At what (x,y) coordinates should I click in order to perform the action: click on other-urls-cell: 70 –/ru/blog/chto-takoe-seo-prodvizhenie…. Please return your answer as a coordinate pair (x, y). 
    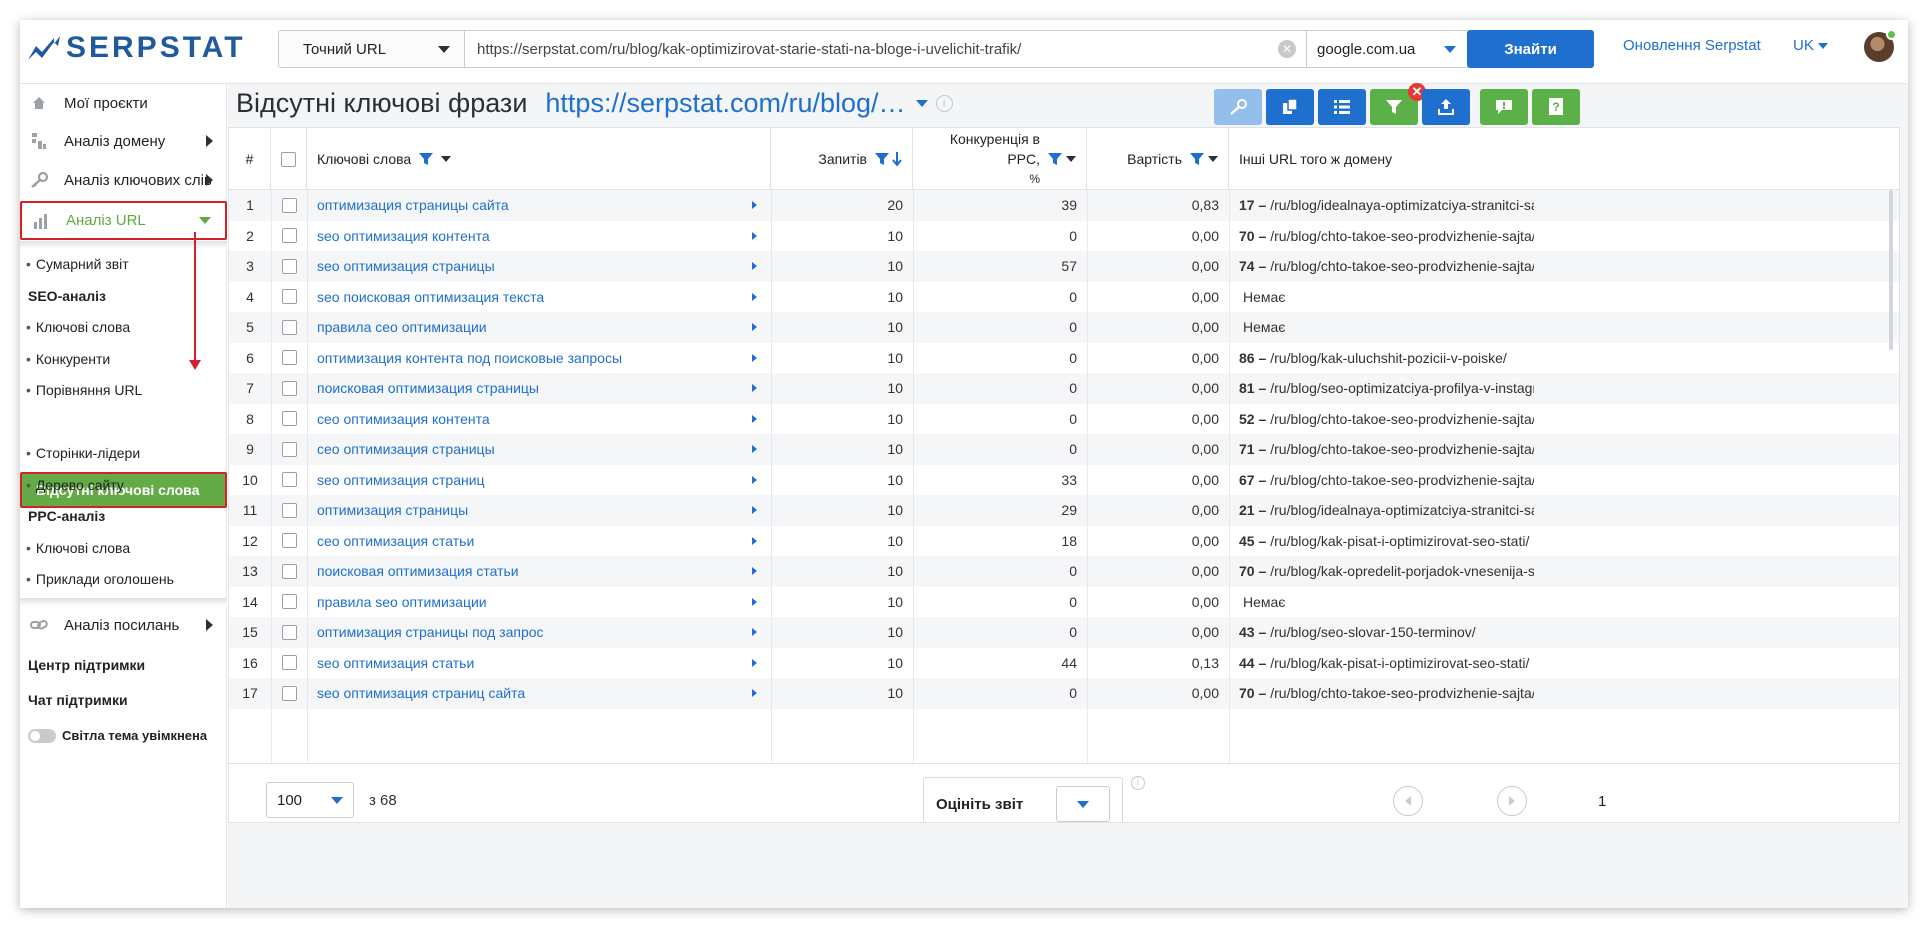
    Looking at the image, I should click on (1381, 693).